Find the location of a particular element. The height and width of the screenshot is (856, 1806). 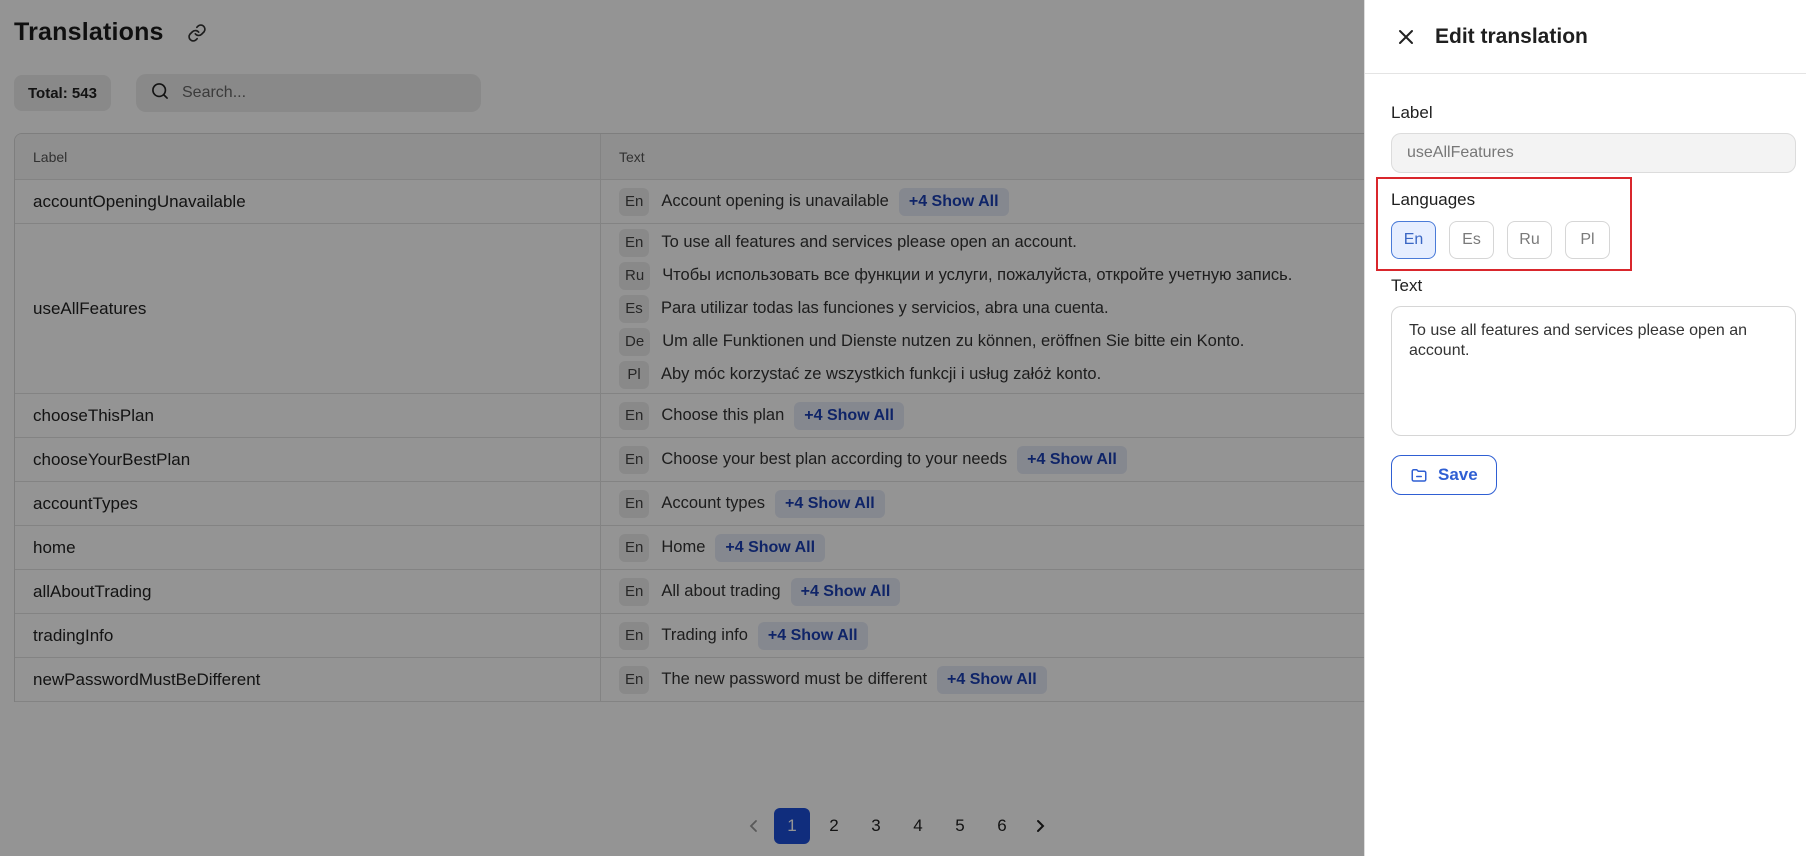

save-button: Save is located at coordinates (1444, 475).